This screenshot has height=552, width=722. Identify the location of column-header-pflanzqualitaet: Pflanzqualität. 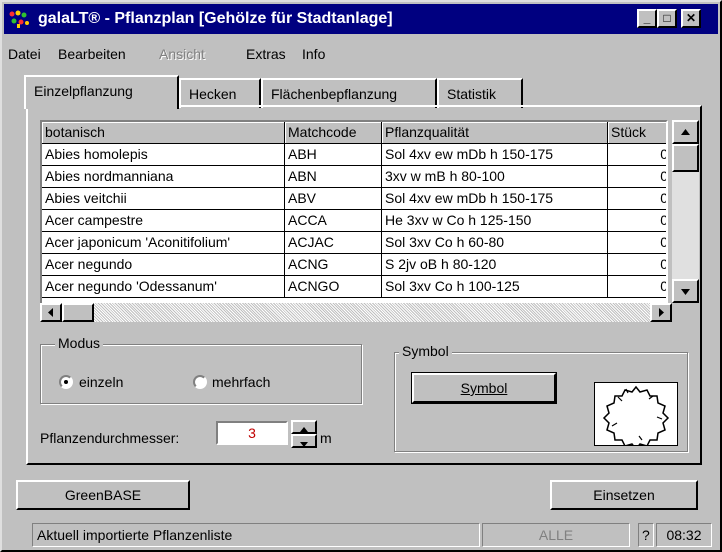
(495, 133).